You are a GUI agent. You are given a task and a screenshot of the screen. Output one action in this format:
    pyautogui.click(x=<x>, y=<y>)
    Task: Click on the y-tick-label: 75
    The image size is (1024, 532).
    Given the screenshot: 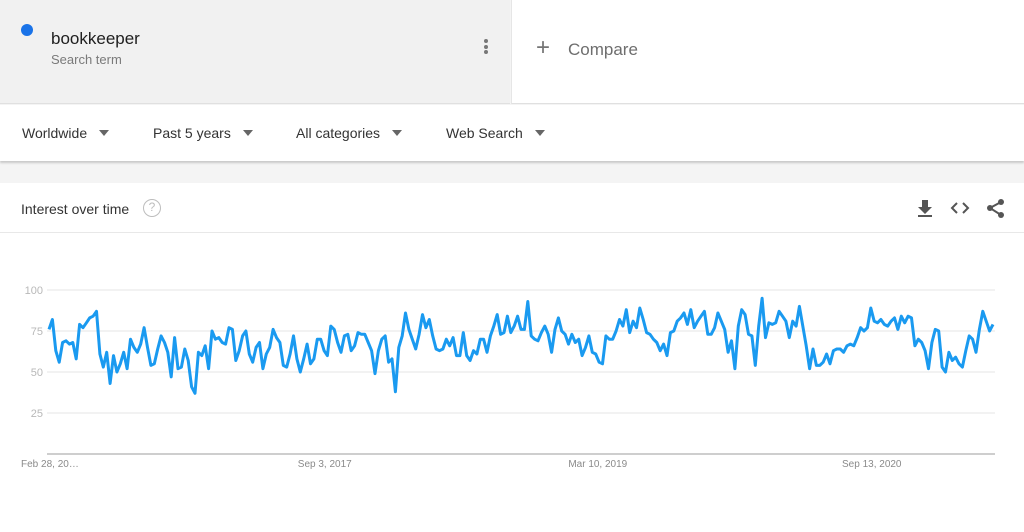 What is the action you would take?
    pyautogui.click(x=37, y=332)
    